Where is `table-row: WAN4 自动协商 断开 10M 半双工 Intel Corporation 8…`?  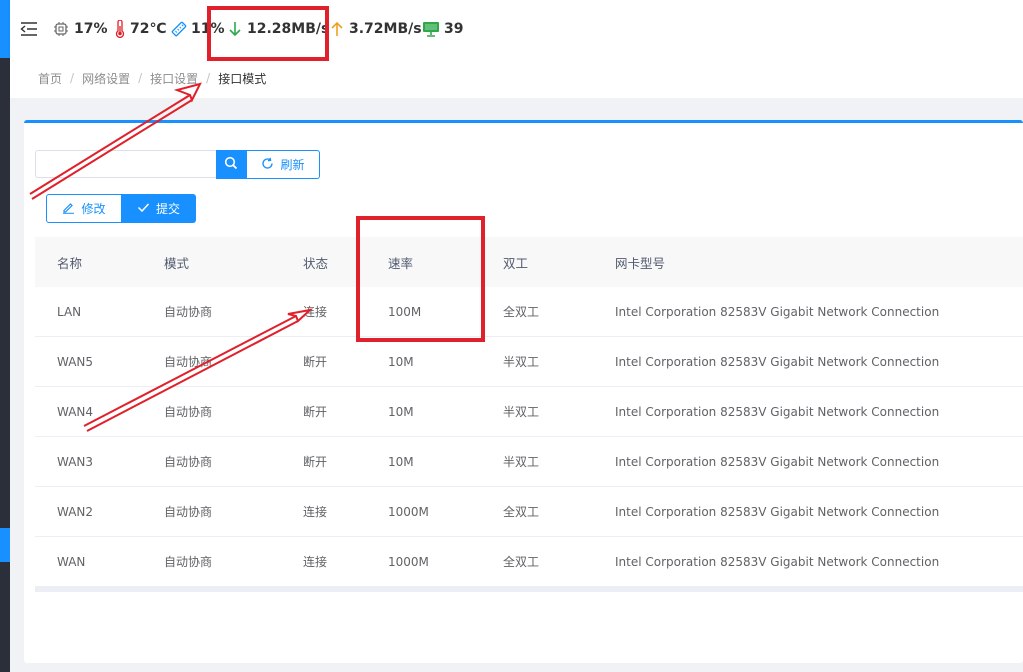 table-row: WAN4 自动协商 断开 10M 半双工 Intel Corporation 8… is located at coordinates (529, 412).